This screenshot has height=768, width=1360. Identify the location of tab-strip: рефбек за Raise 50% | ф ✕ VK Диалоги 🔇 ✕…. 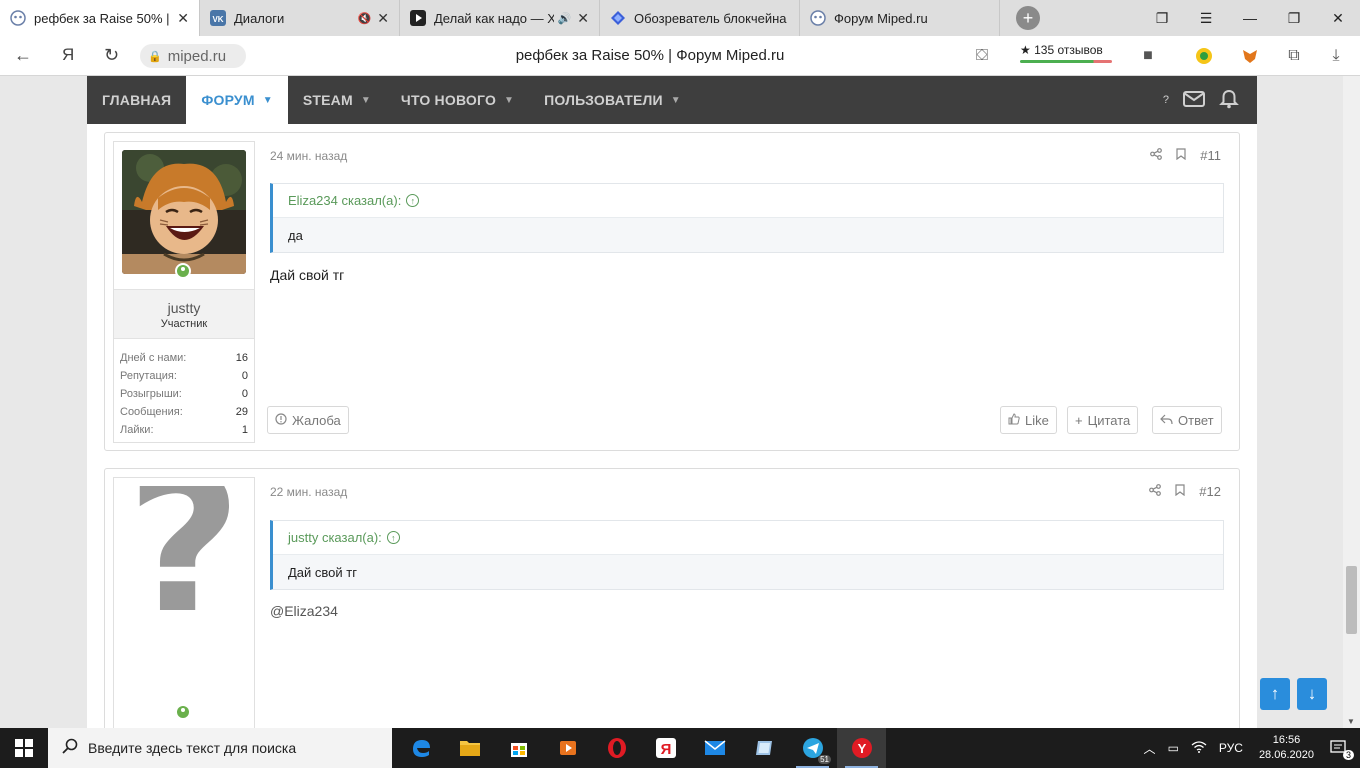
(680, 18).